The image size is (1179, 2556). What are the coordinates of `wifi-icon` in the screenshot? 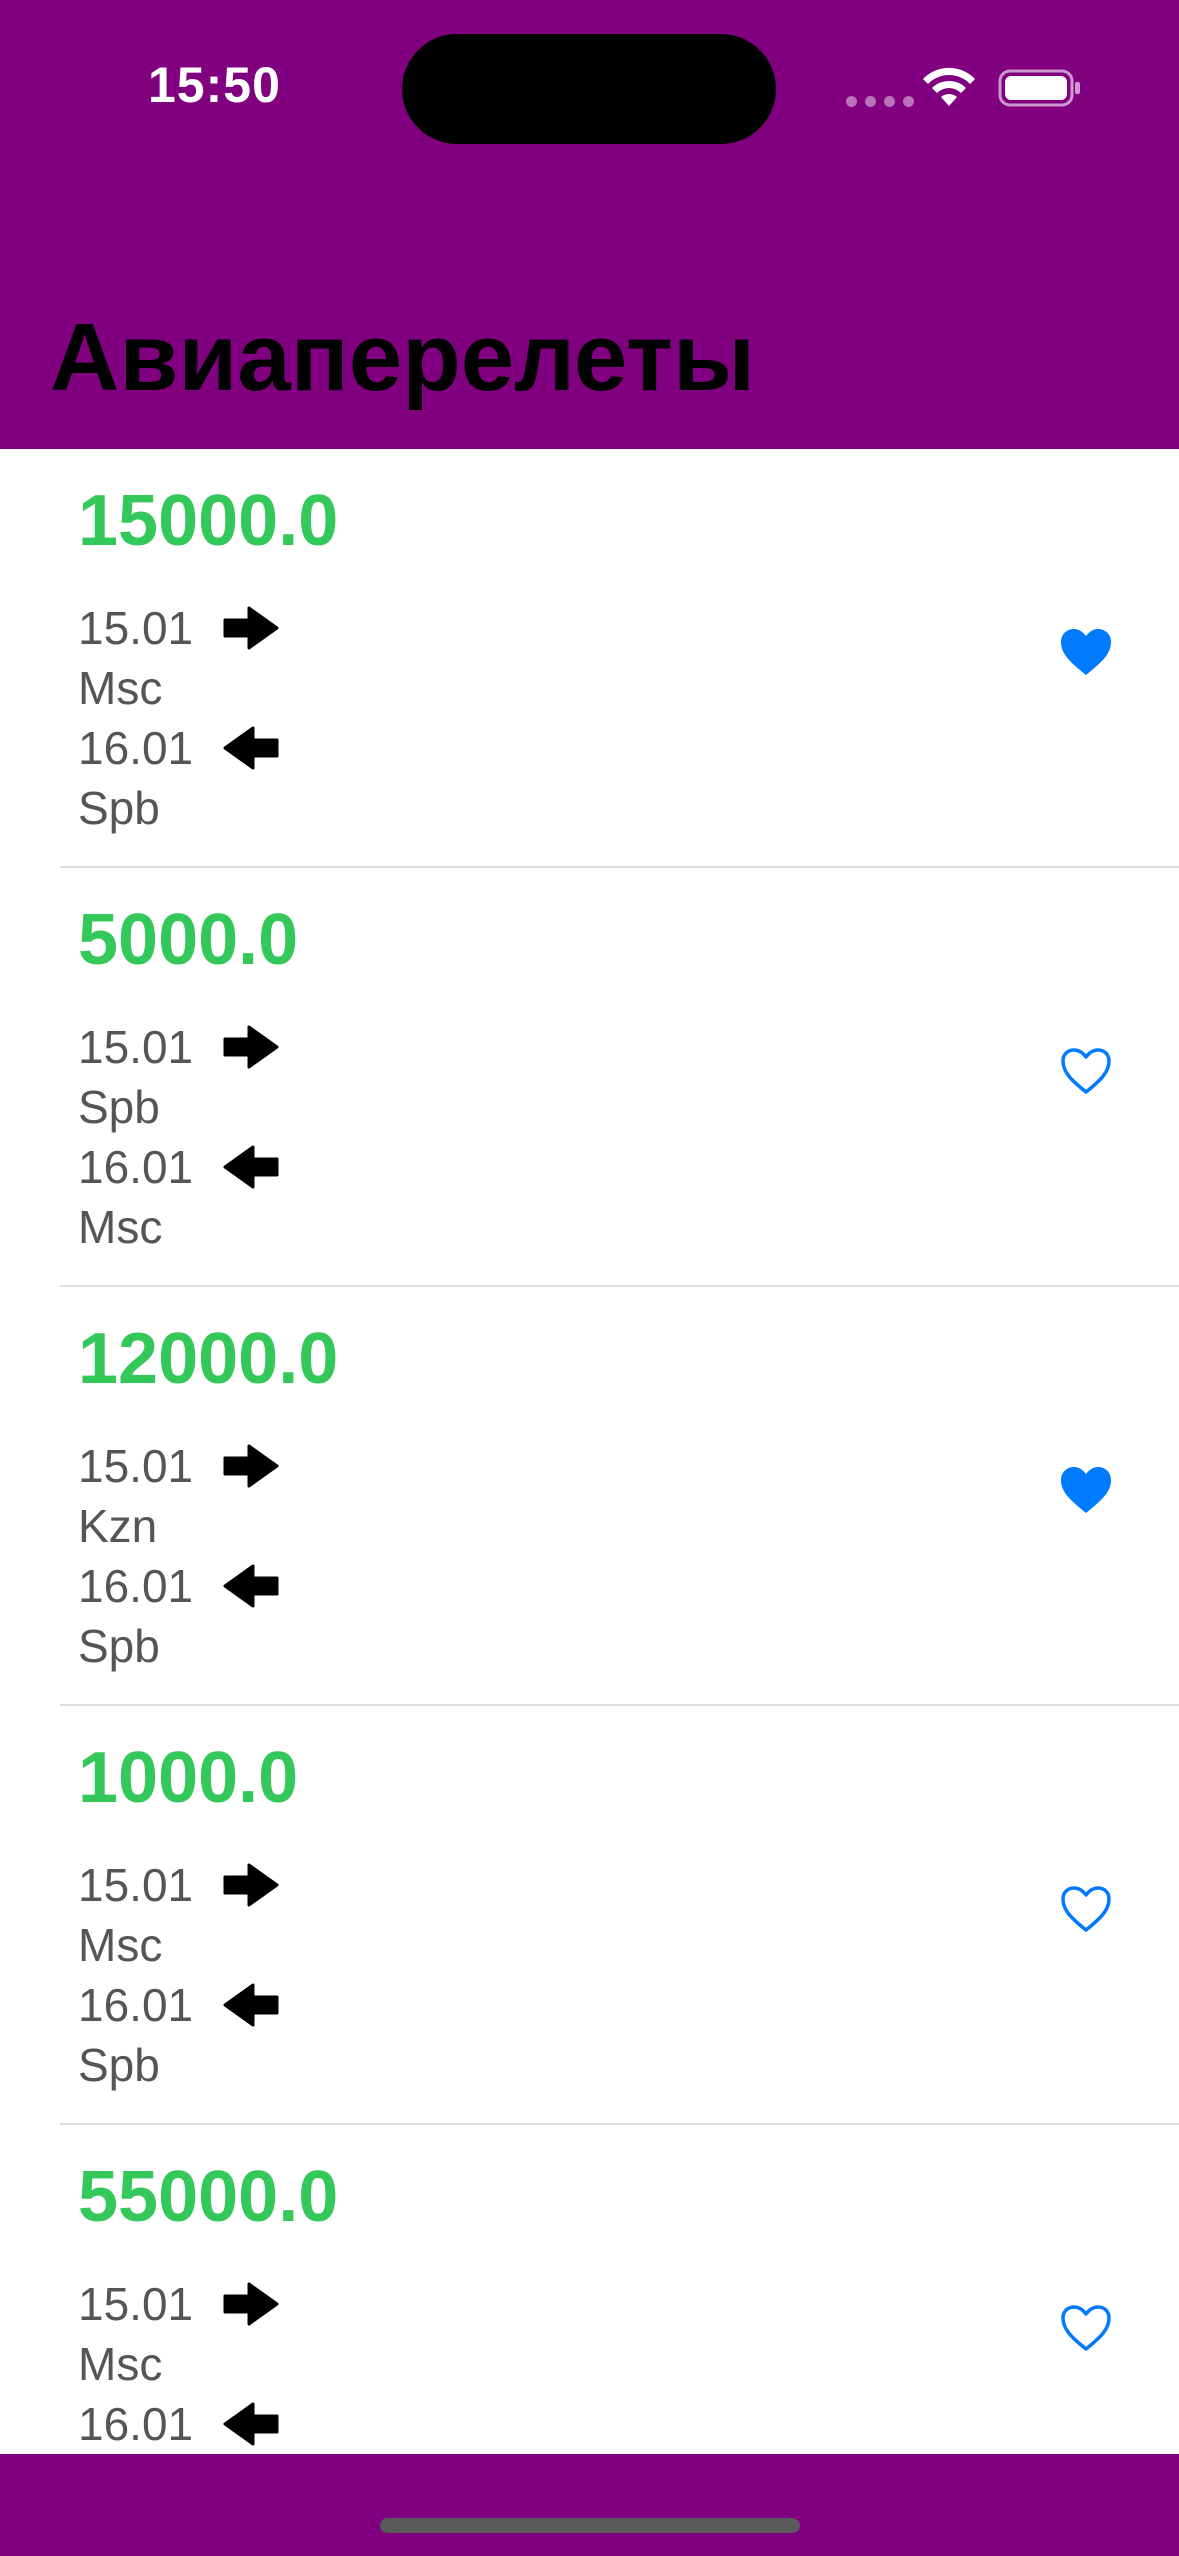 It's located at (949, 86).